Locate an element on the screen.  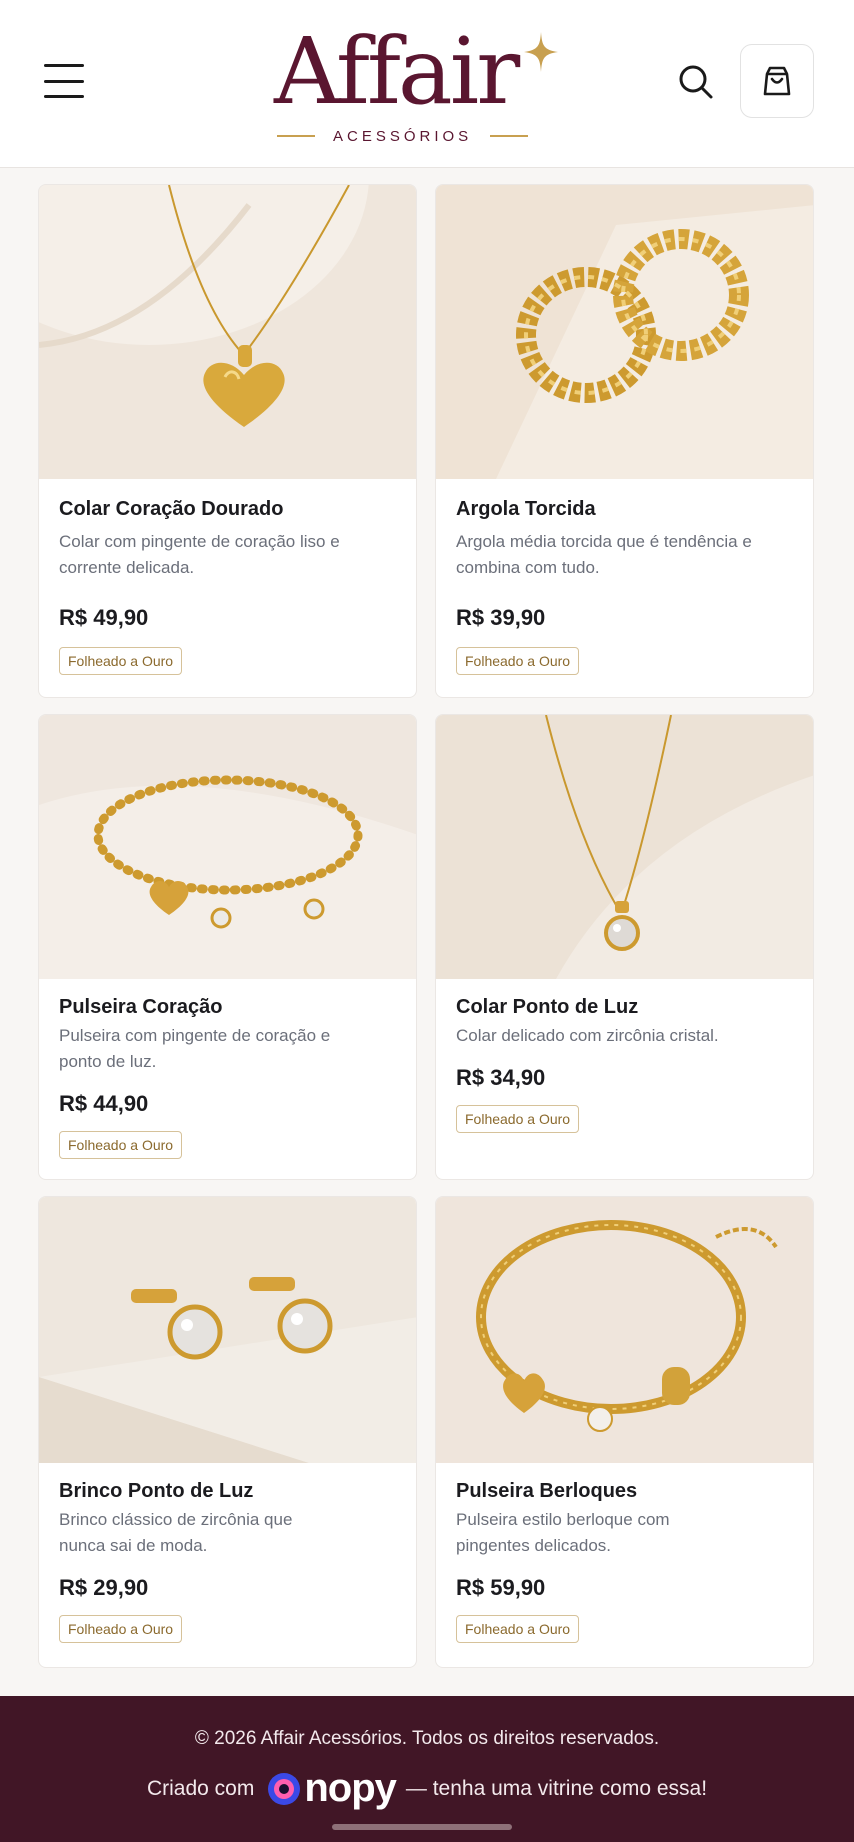
product-title: Brinco Ponto de Luz is located at coordinates (156, 1491).